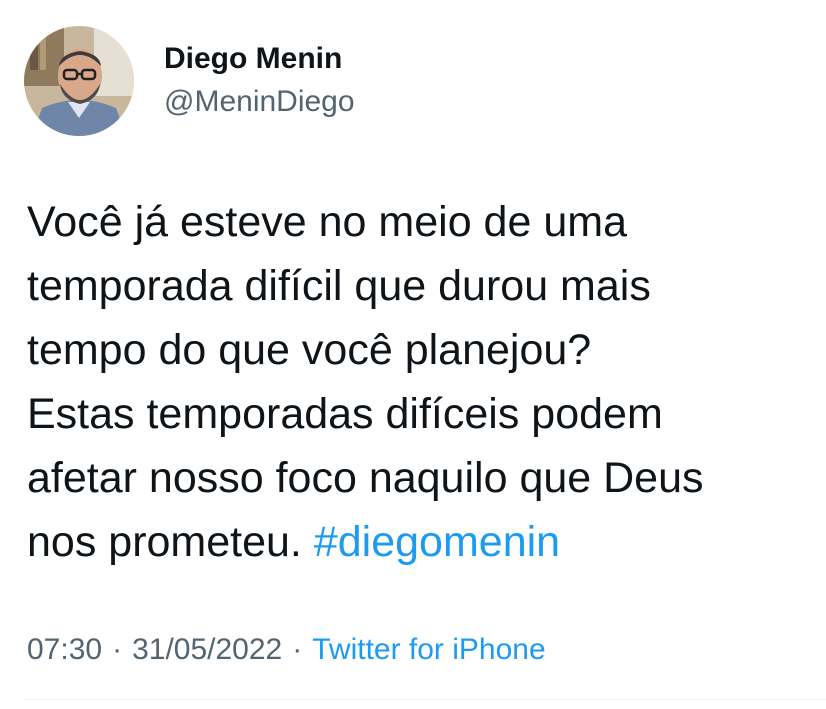  Describe the element at coordinates (259, 59) in the screenshot. I see `author-display-name: Diego Menin` at that location.